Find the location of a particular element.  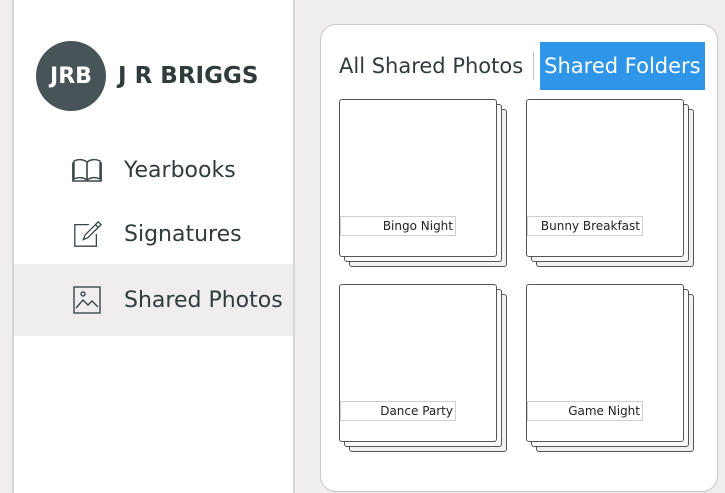

book-icon is located at coordinates (87, 170).